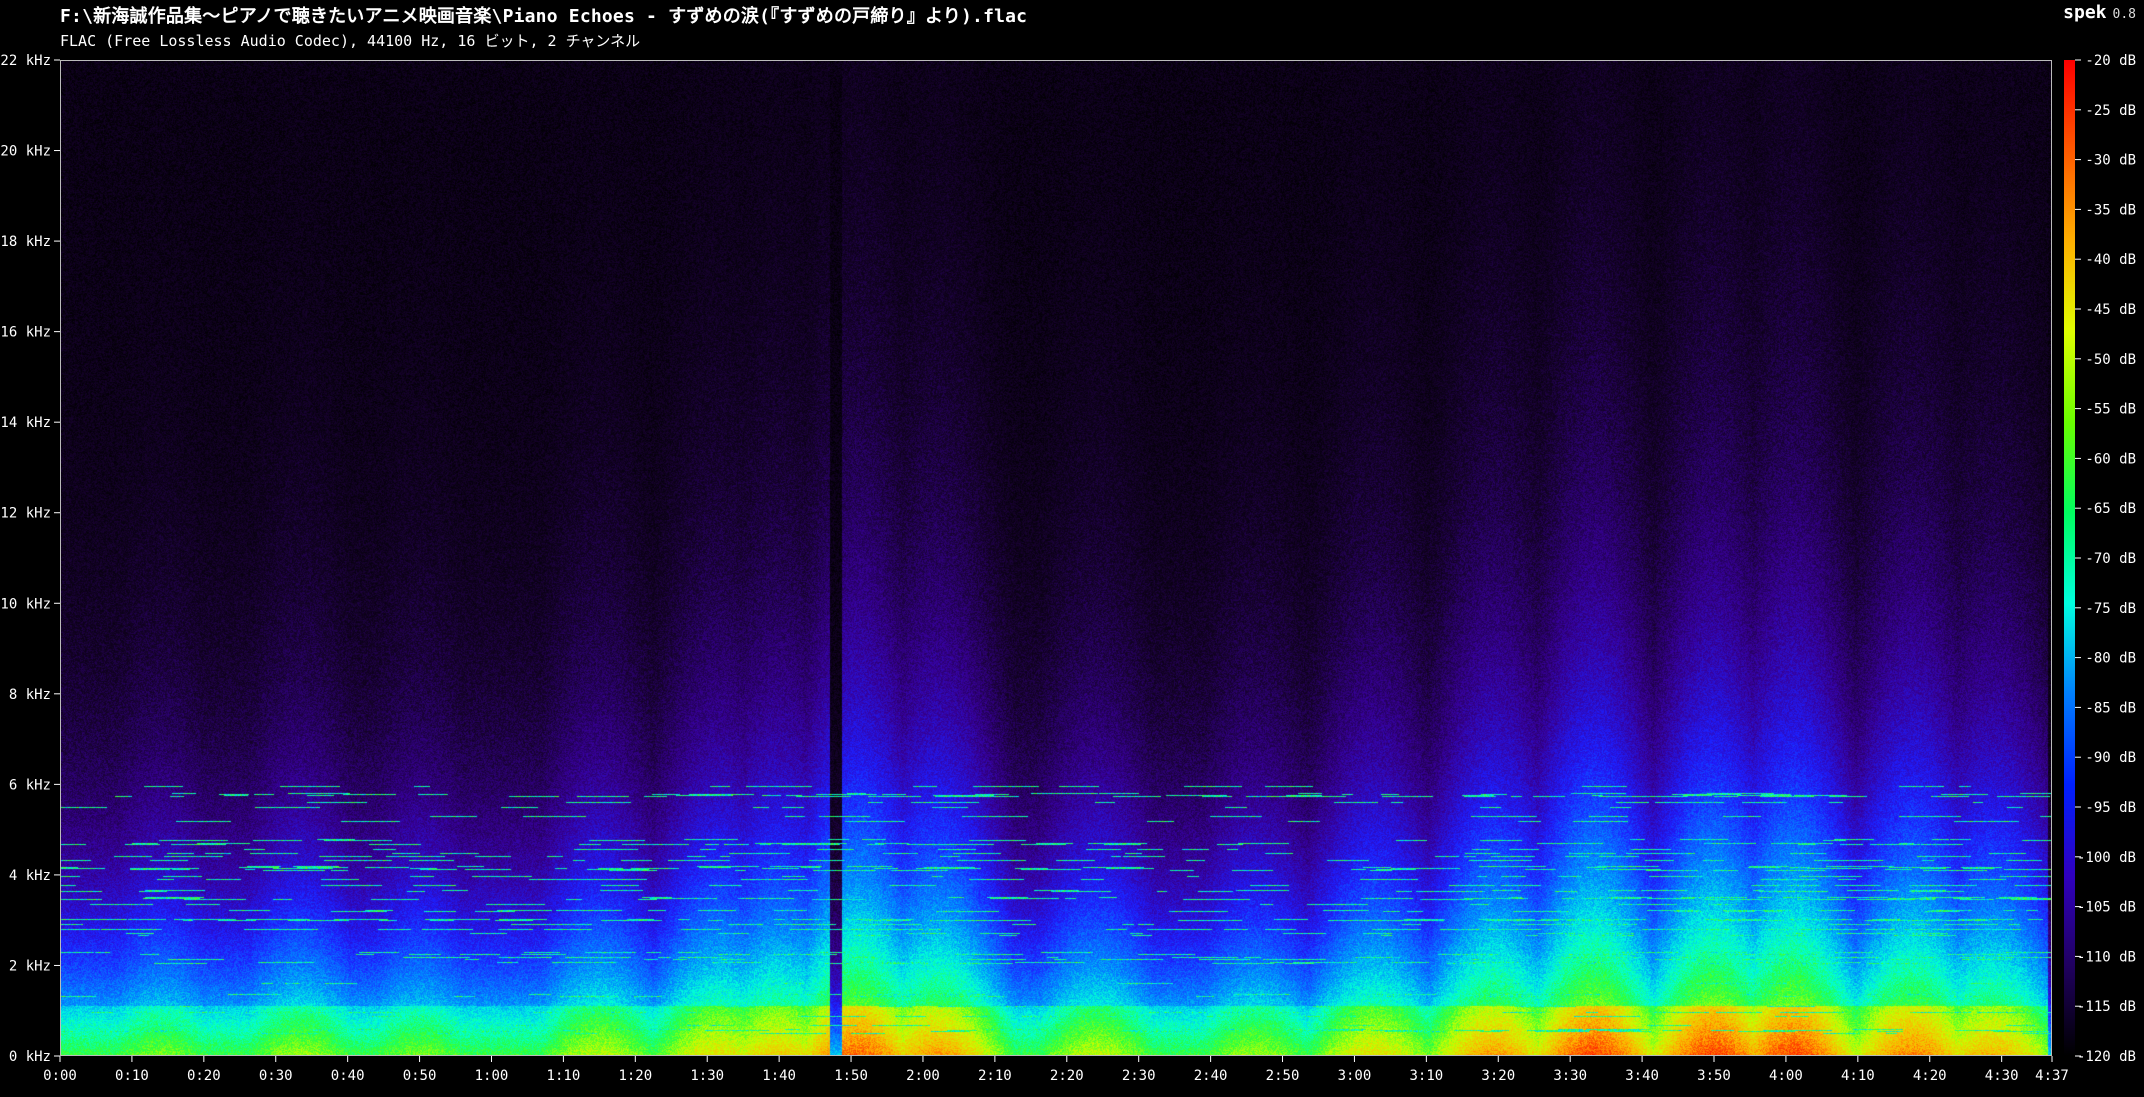 The image size is (2144, 1097). What do you see at coordinates (30, 1057) in the screenshot?
I see `freq-tick-label: 0 kHz` at bounding box center [30, 1057].